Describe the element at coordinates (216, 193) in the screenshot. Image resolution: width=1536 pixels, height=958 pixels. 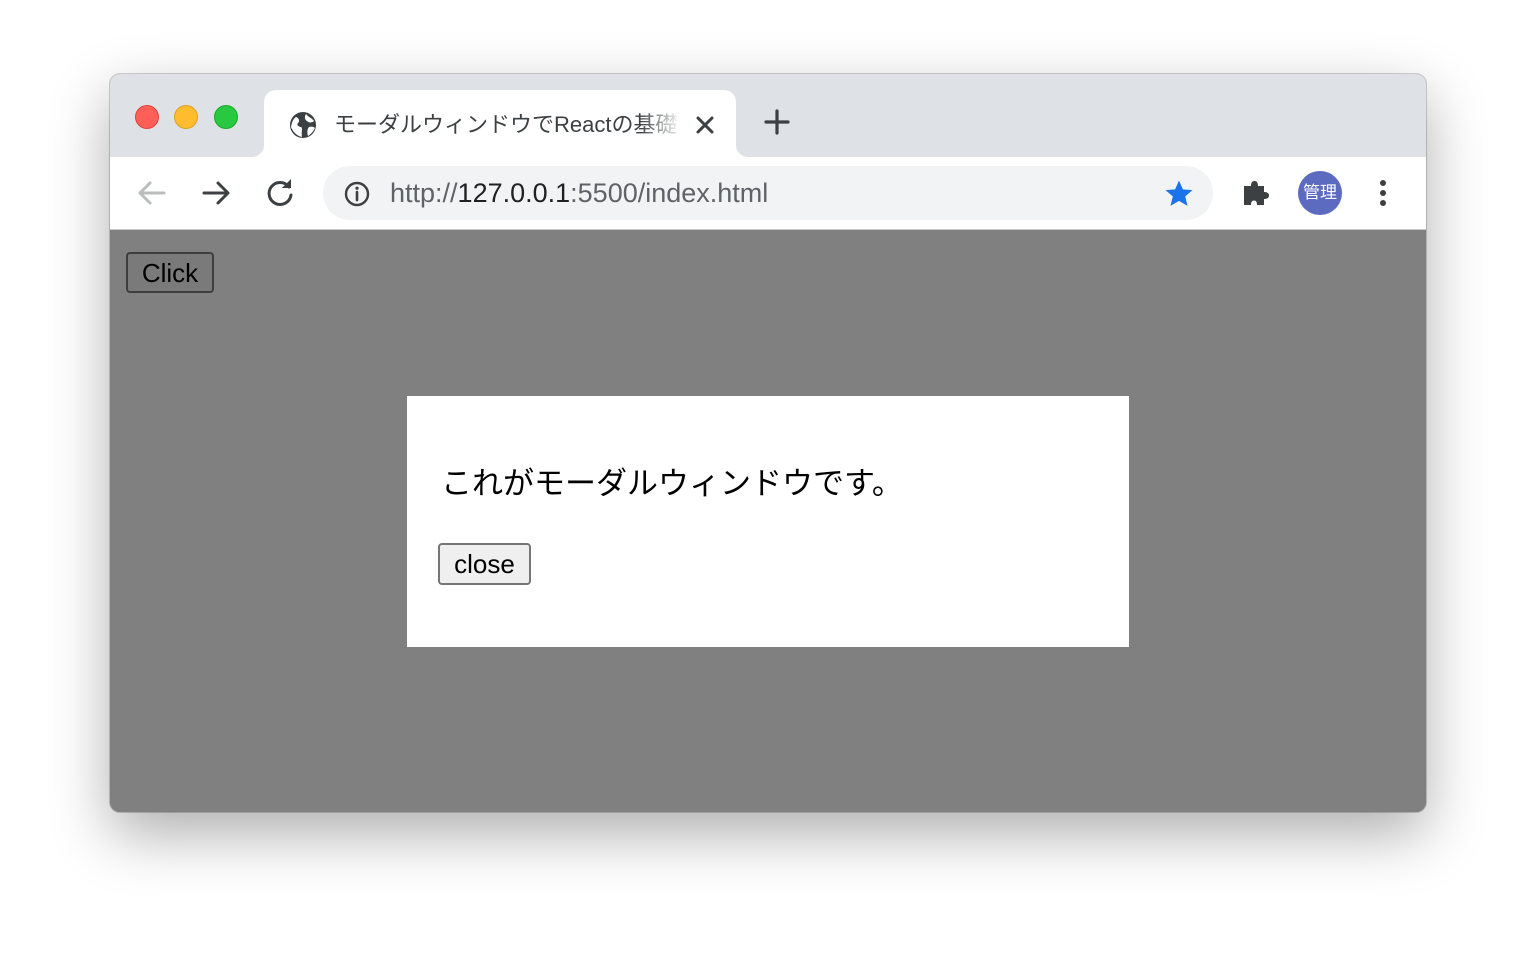
I see `arrow-right-icon` at that location.